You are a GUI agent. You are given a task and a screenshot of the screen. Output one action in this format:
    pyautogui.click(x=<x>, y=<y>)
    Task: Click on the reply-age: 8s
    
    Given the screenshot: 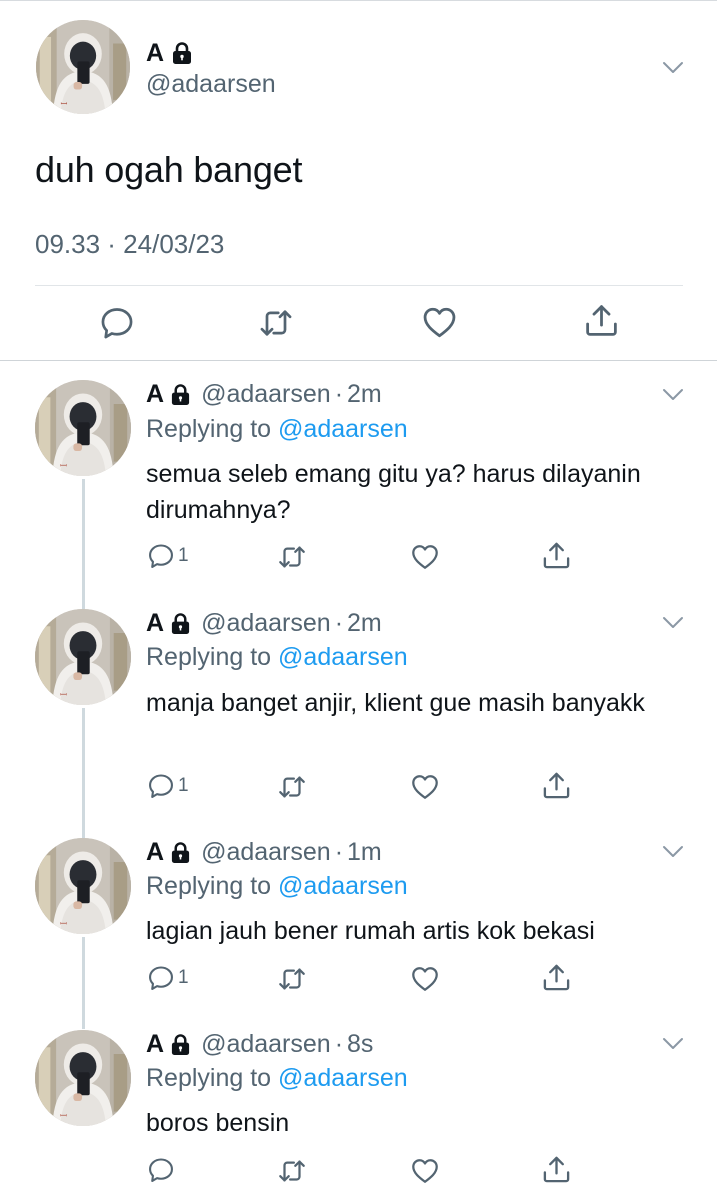 What is the action you would take?
    pyautogui.click(x=360, y=1044)
    